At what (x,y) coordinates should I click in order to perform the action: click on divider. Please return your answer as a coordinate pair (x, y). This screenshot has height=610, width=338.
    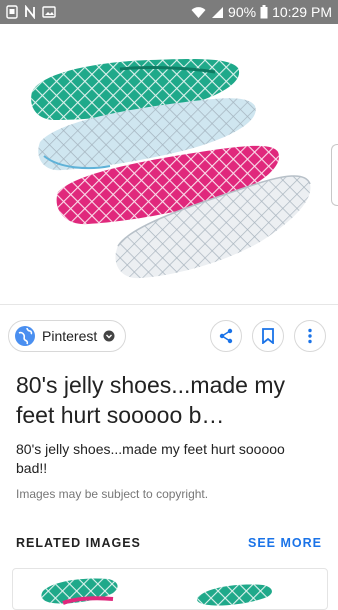
    Looking at the image, I should click on (169, 304).